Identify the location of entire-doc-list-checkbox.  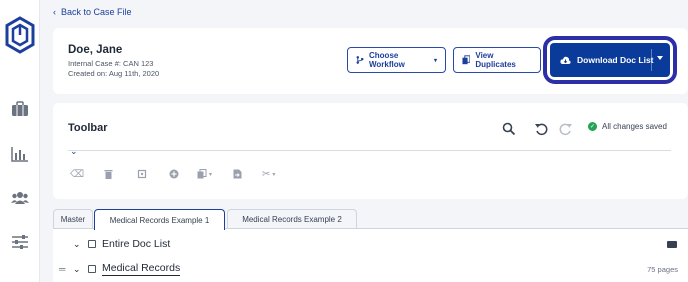
(92, 244).